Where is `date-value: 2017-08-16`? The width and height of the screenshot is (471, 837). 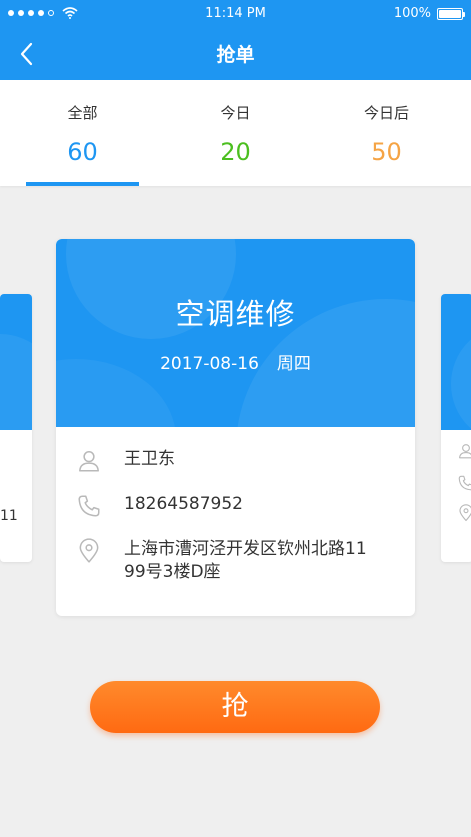
date-value: 2017-08-16 is located at coordinates (209, 364).